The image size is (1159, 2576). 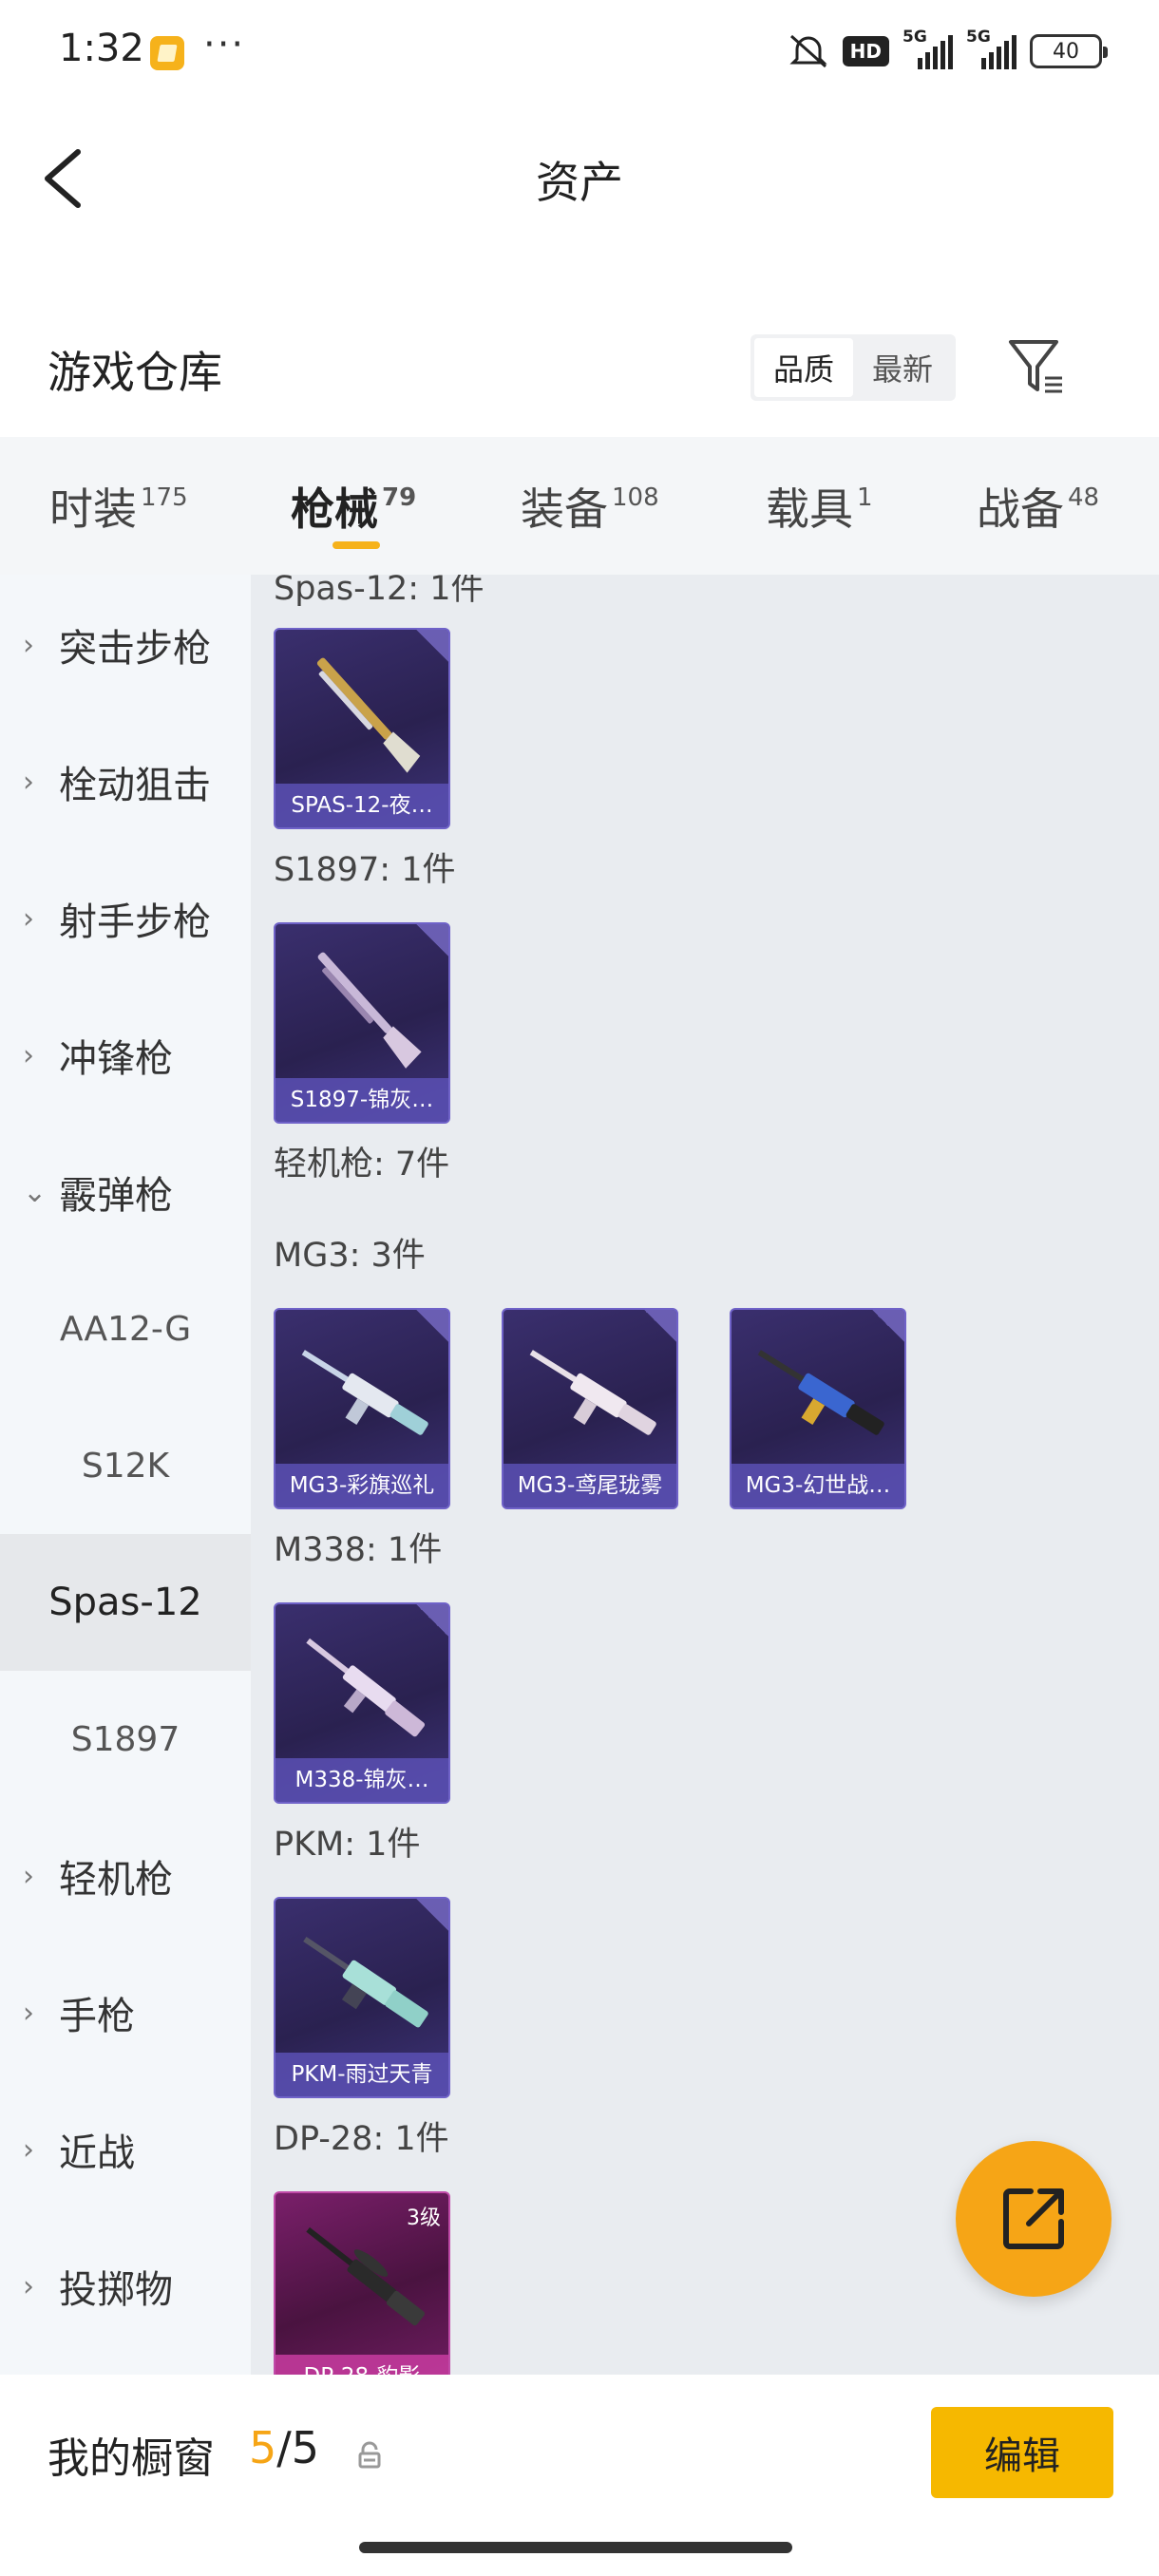 I want to click on filter-icon, so click(x=1036, y=365).